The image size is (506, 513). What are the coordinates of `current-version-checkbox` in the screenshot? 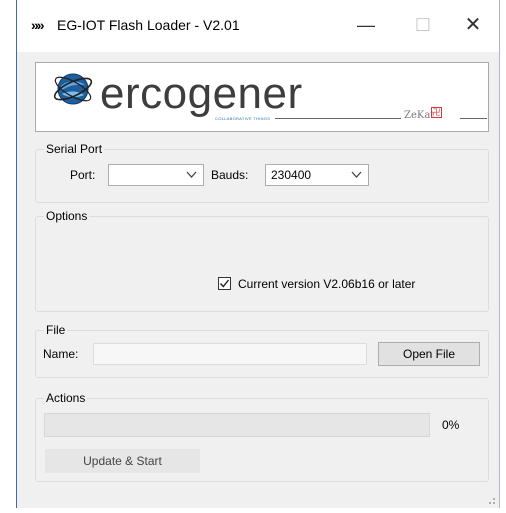 It's located at (224, 283).